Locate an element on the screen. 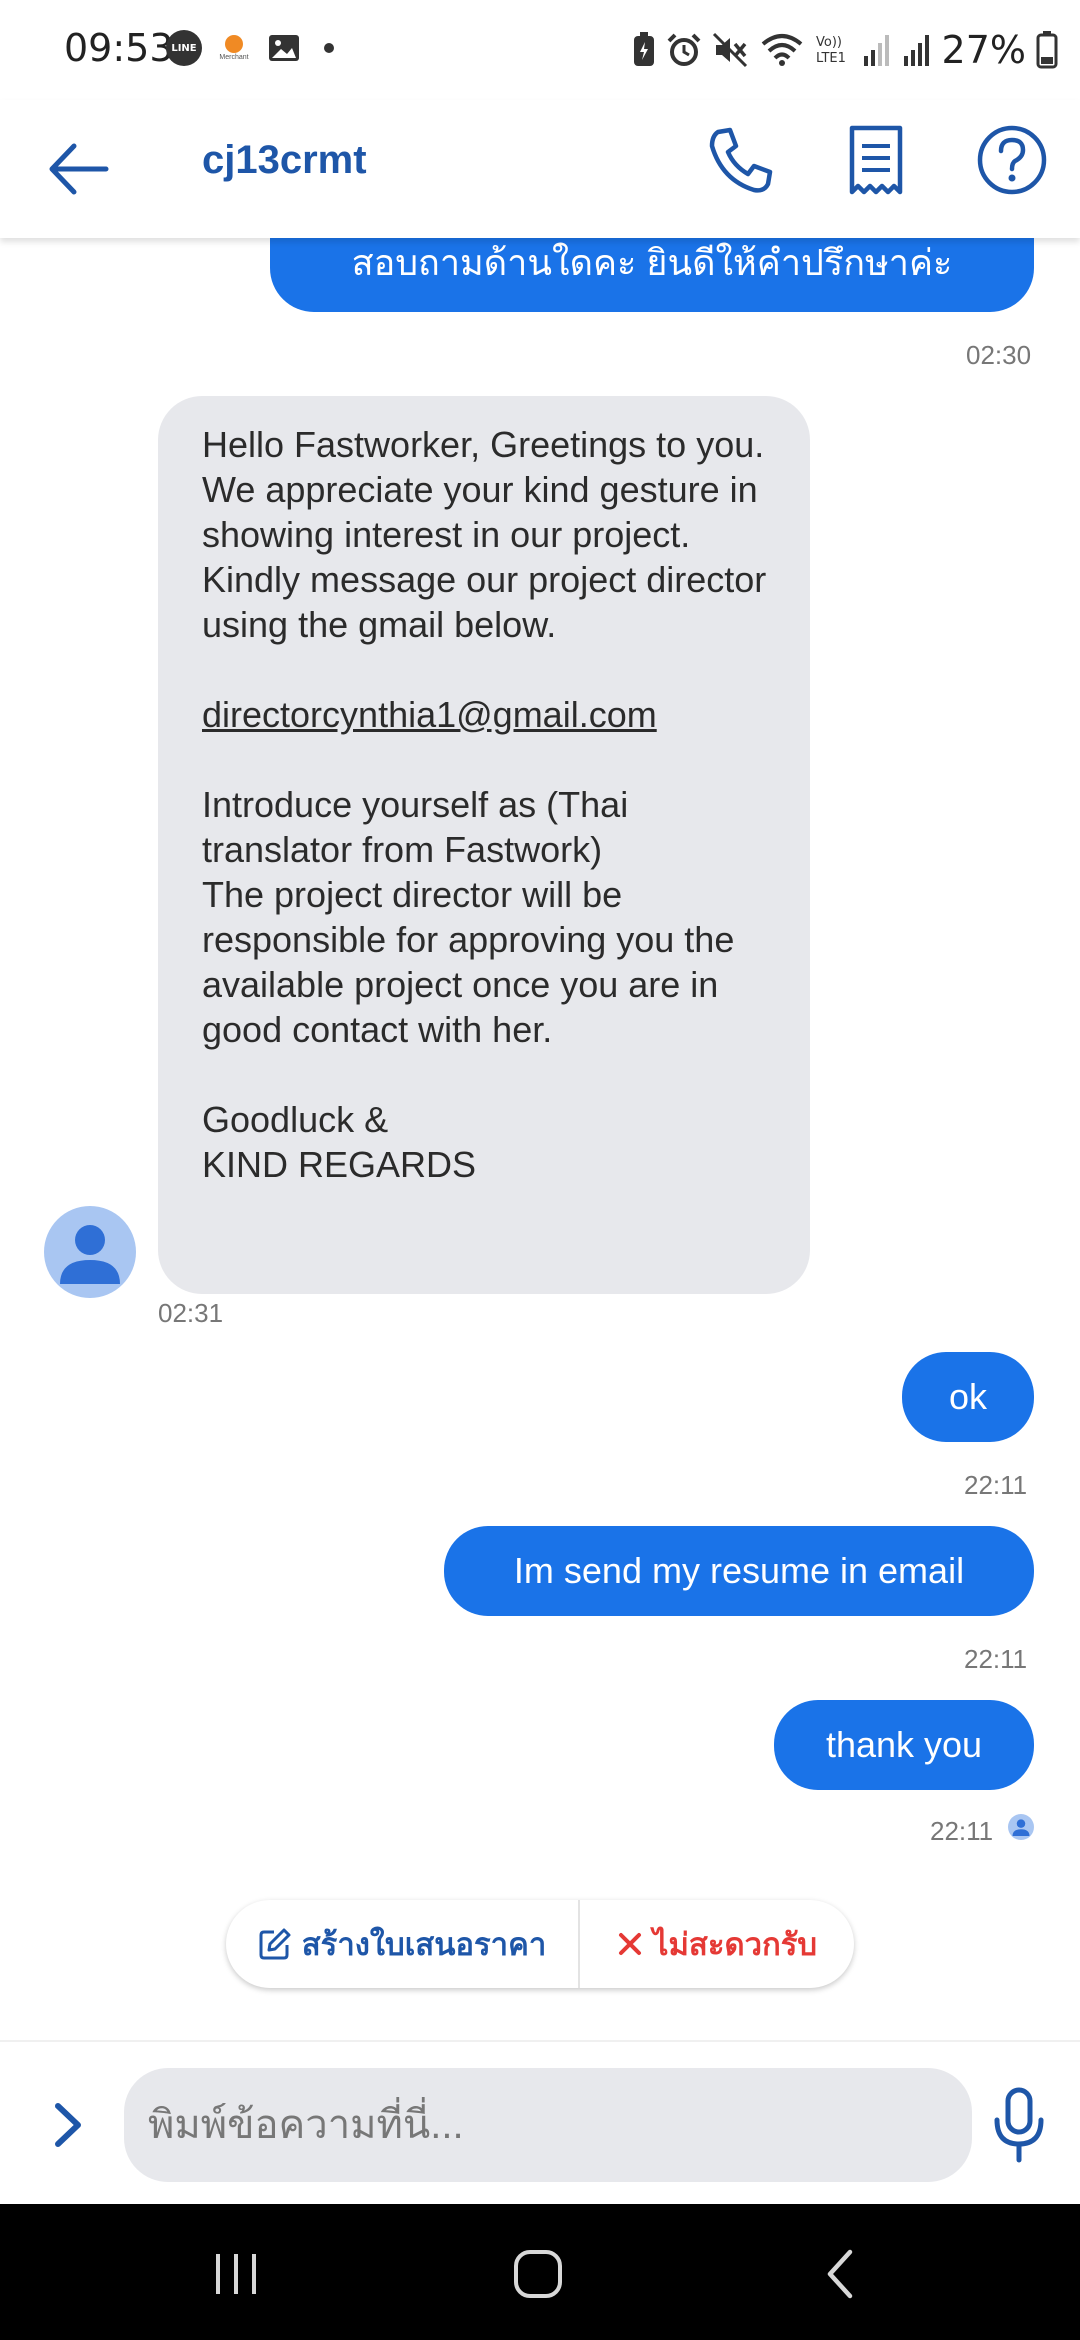  battery-icon is located at coordinates (1047, 50).